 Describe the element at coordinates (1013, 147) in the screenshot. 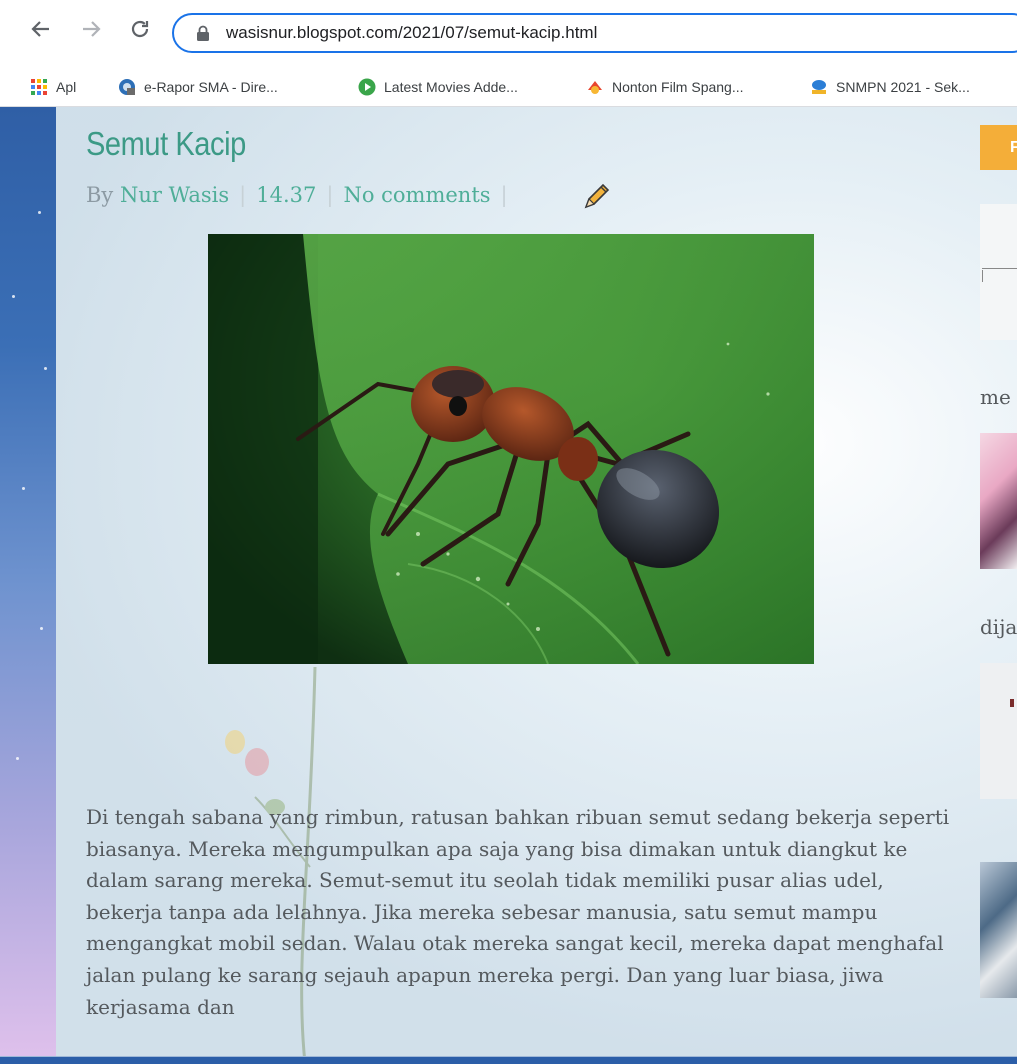

I see `sidebar-button-label: F` at that location.